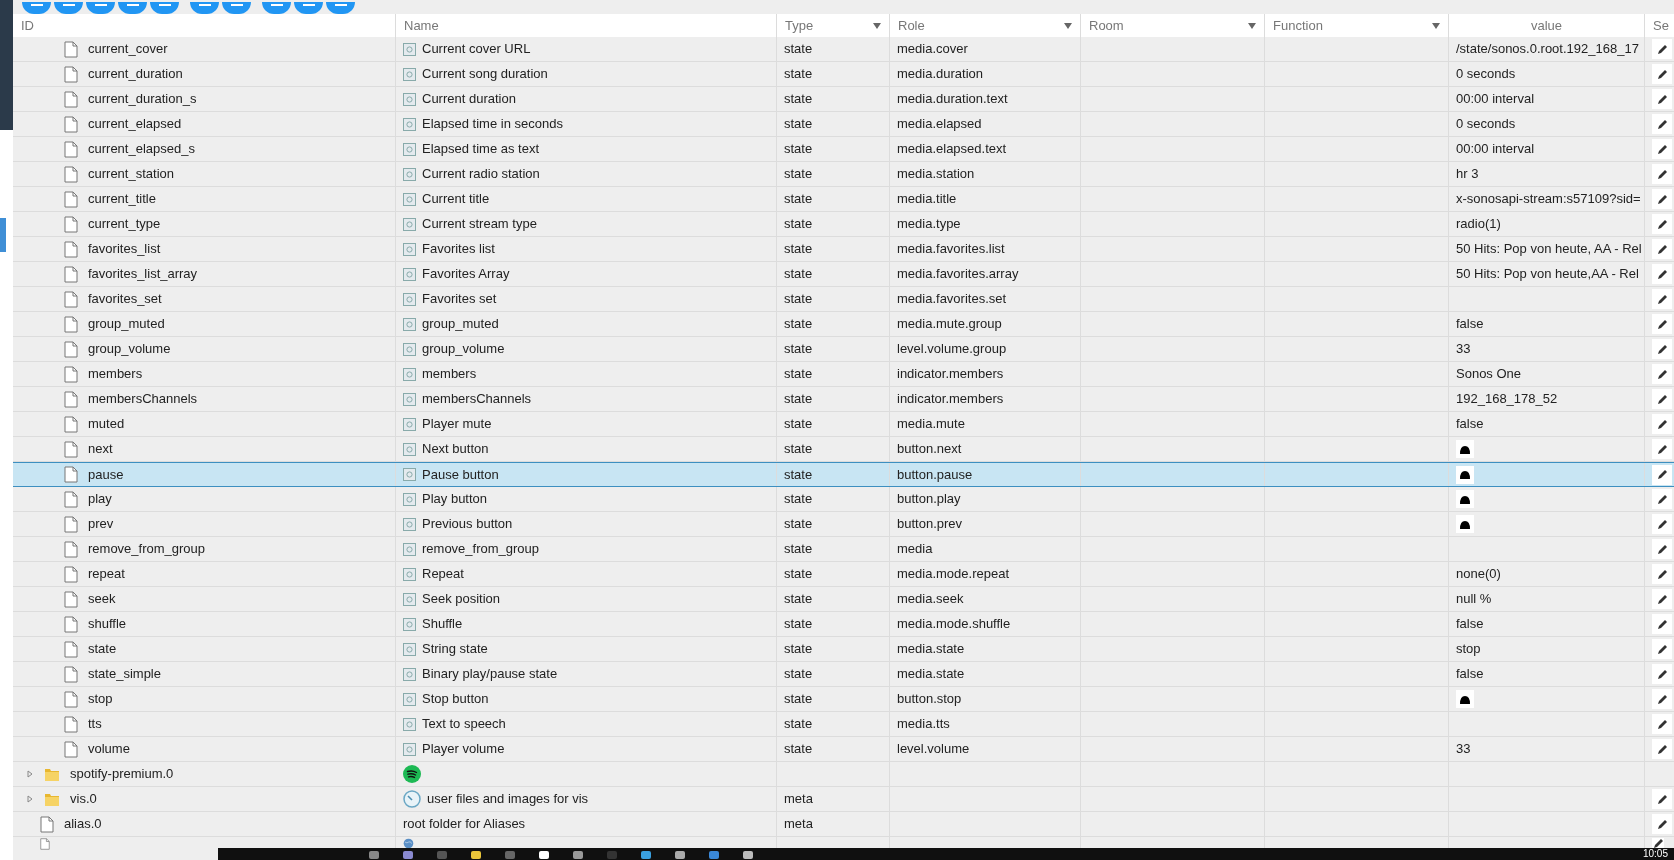  I want to click on table-row: current_elapsed Elapsed time in seconds state media.elapsed 0 seconds, so click(843, 124).